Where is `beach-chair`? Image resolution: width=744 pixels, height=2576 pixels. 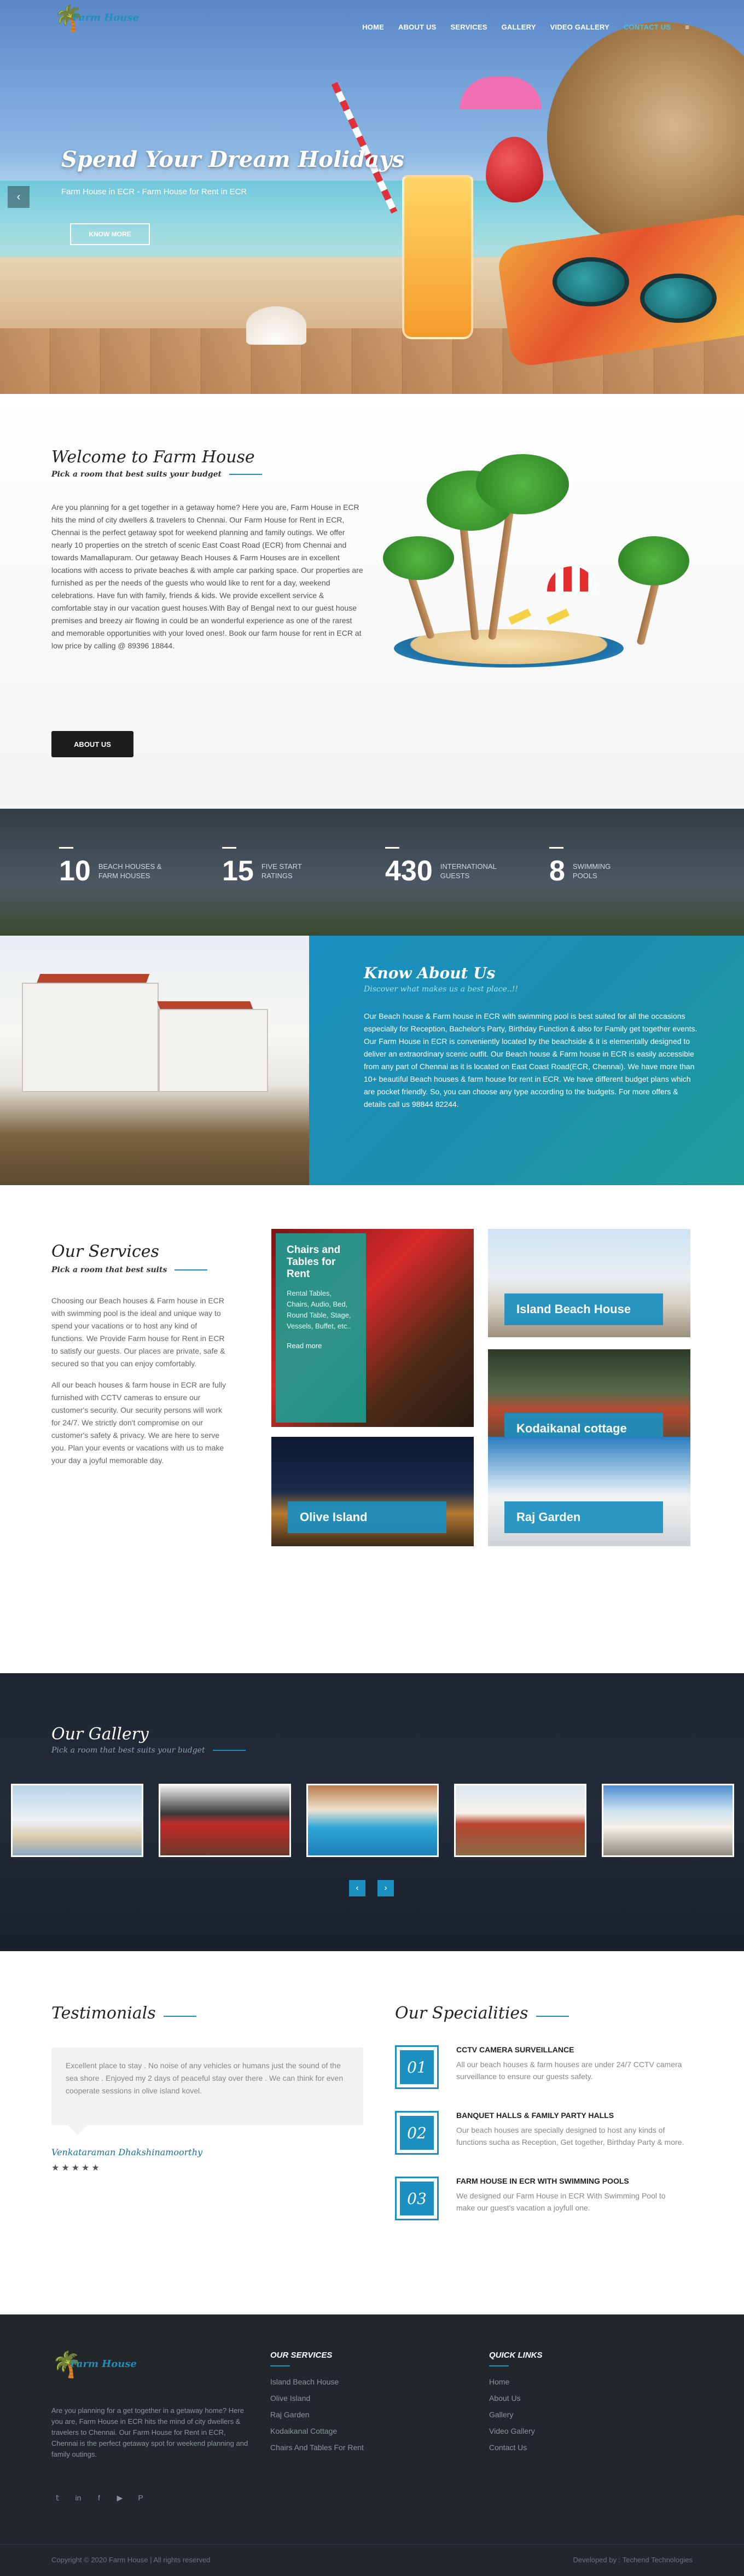 beach-chair is located at coordinates (558, 616).